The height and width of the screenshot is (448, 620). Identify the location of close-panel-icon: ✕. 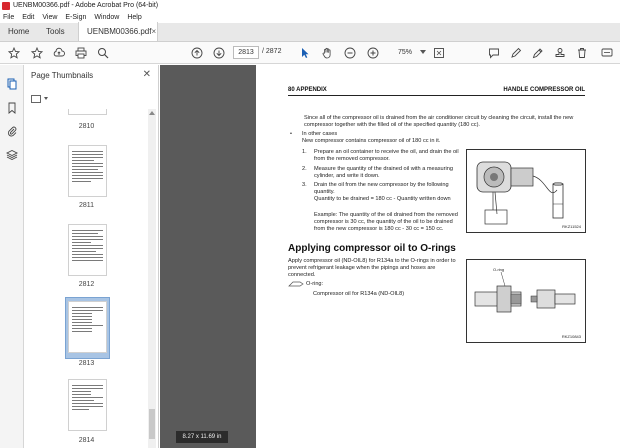
(147, 74).